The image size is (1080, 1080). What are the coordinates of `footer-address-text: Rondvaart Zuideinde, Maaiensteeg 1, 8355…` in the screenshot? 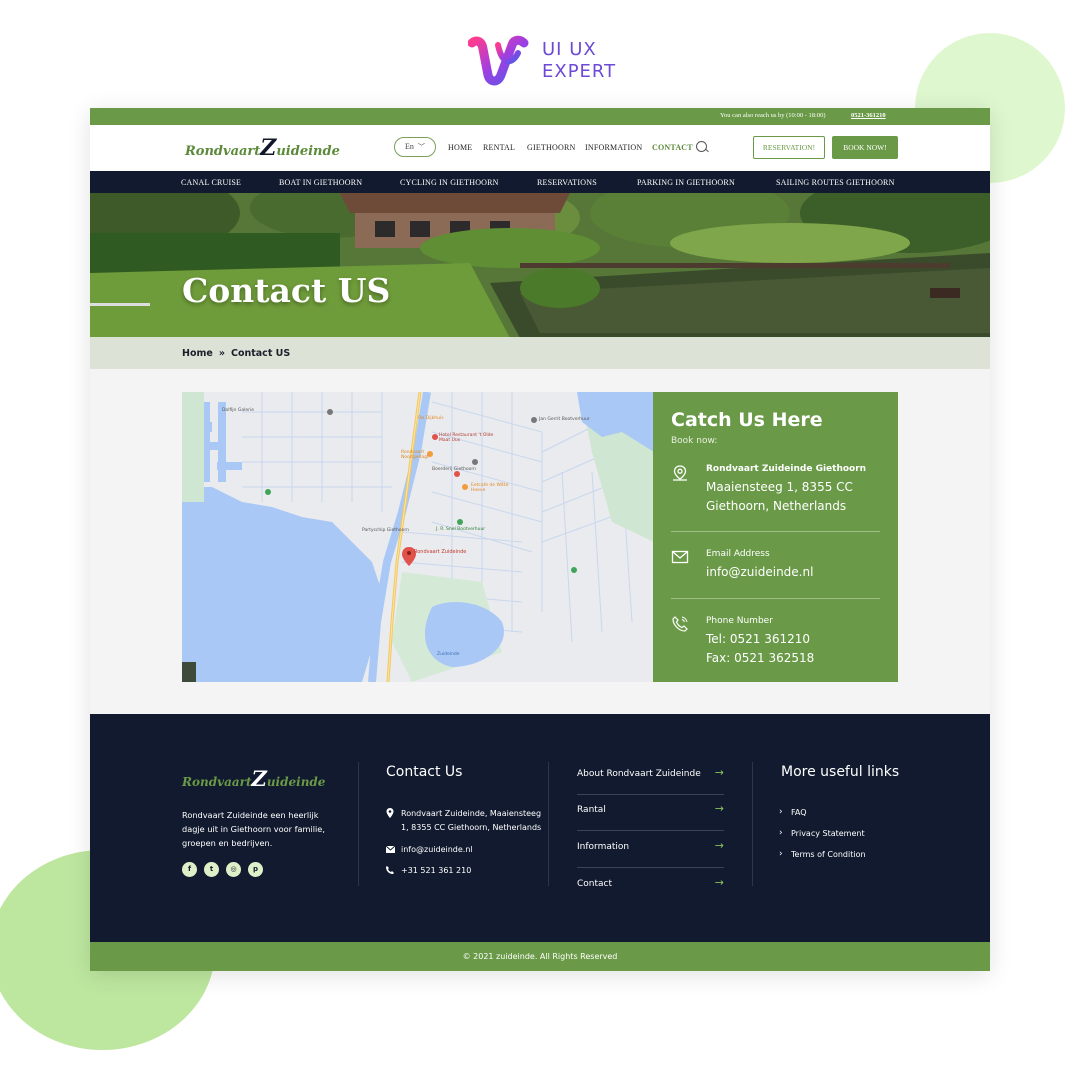 It's located at (471, 820).